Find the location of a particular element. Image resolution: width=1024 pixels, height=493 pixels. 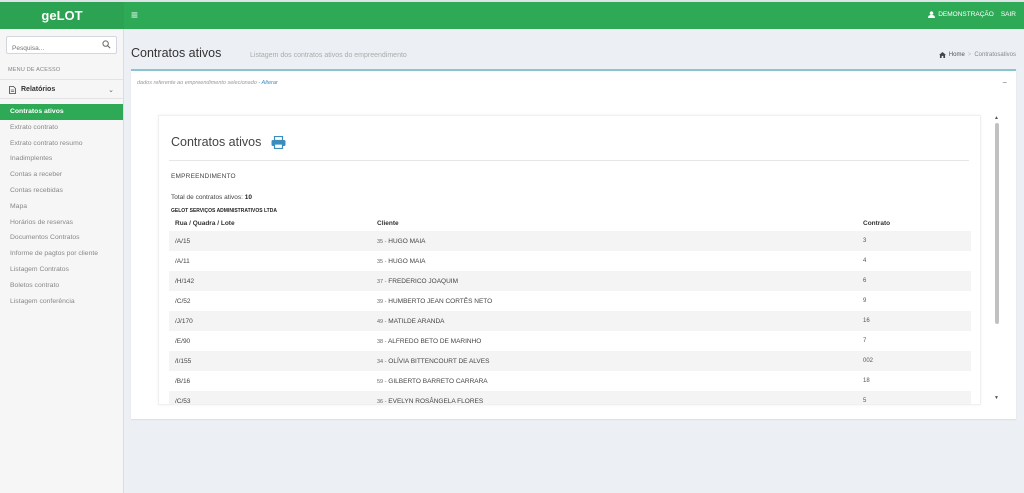

sidebar-item-documentos-contratos: Documentos Contratos is located at coordinates (61, 238).